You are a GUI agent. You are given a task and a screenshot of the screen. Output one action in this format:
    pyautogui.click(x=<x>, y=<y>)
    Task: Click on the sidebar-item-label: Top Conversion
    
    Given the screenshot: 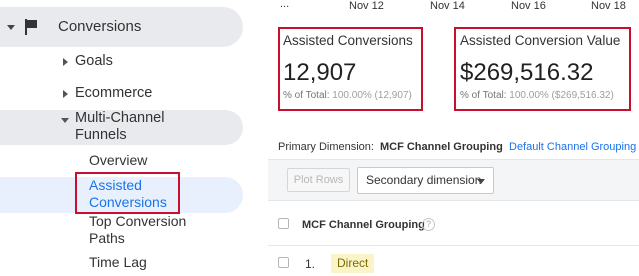 What is the action you would take?
    pyautogui.click(x=138, y=221)
    